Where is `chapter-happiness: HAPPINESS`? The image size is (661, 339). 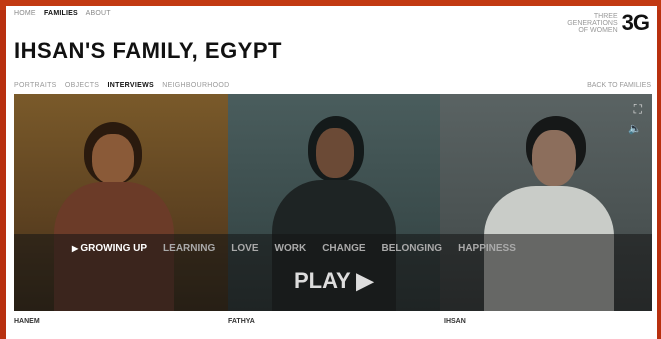
chapter-happiness: HAPPINESS is located at coordinates (487, 248).